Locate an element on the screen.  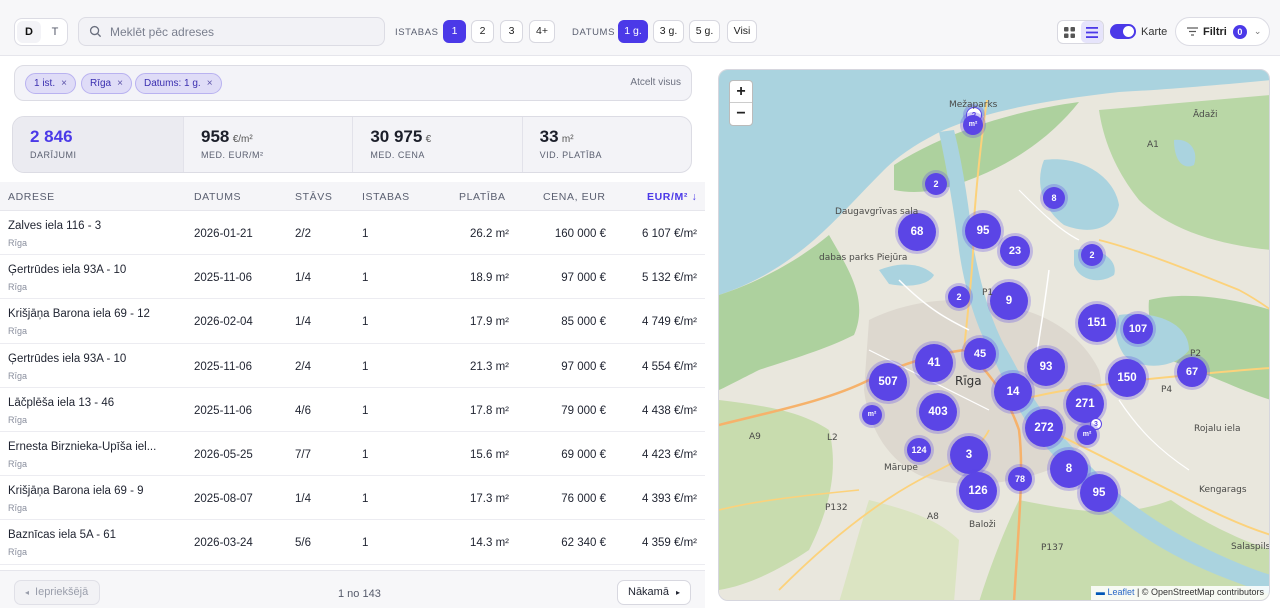
rooms-1-button: 1 is located at coordinates (454, 31).